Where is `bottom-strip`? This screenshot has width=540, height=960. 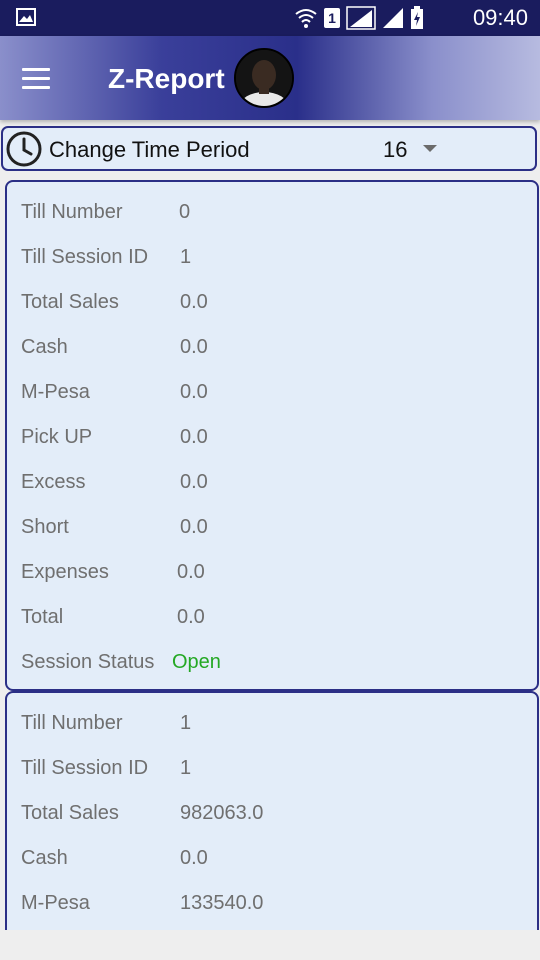 bottom-strip is located at coordinates (270, 945).